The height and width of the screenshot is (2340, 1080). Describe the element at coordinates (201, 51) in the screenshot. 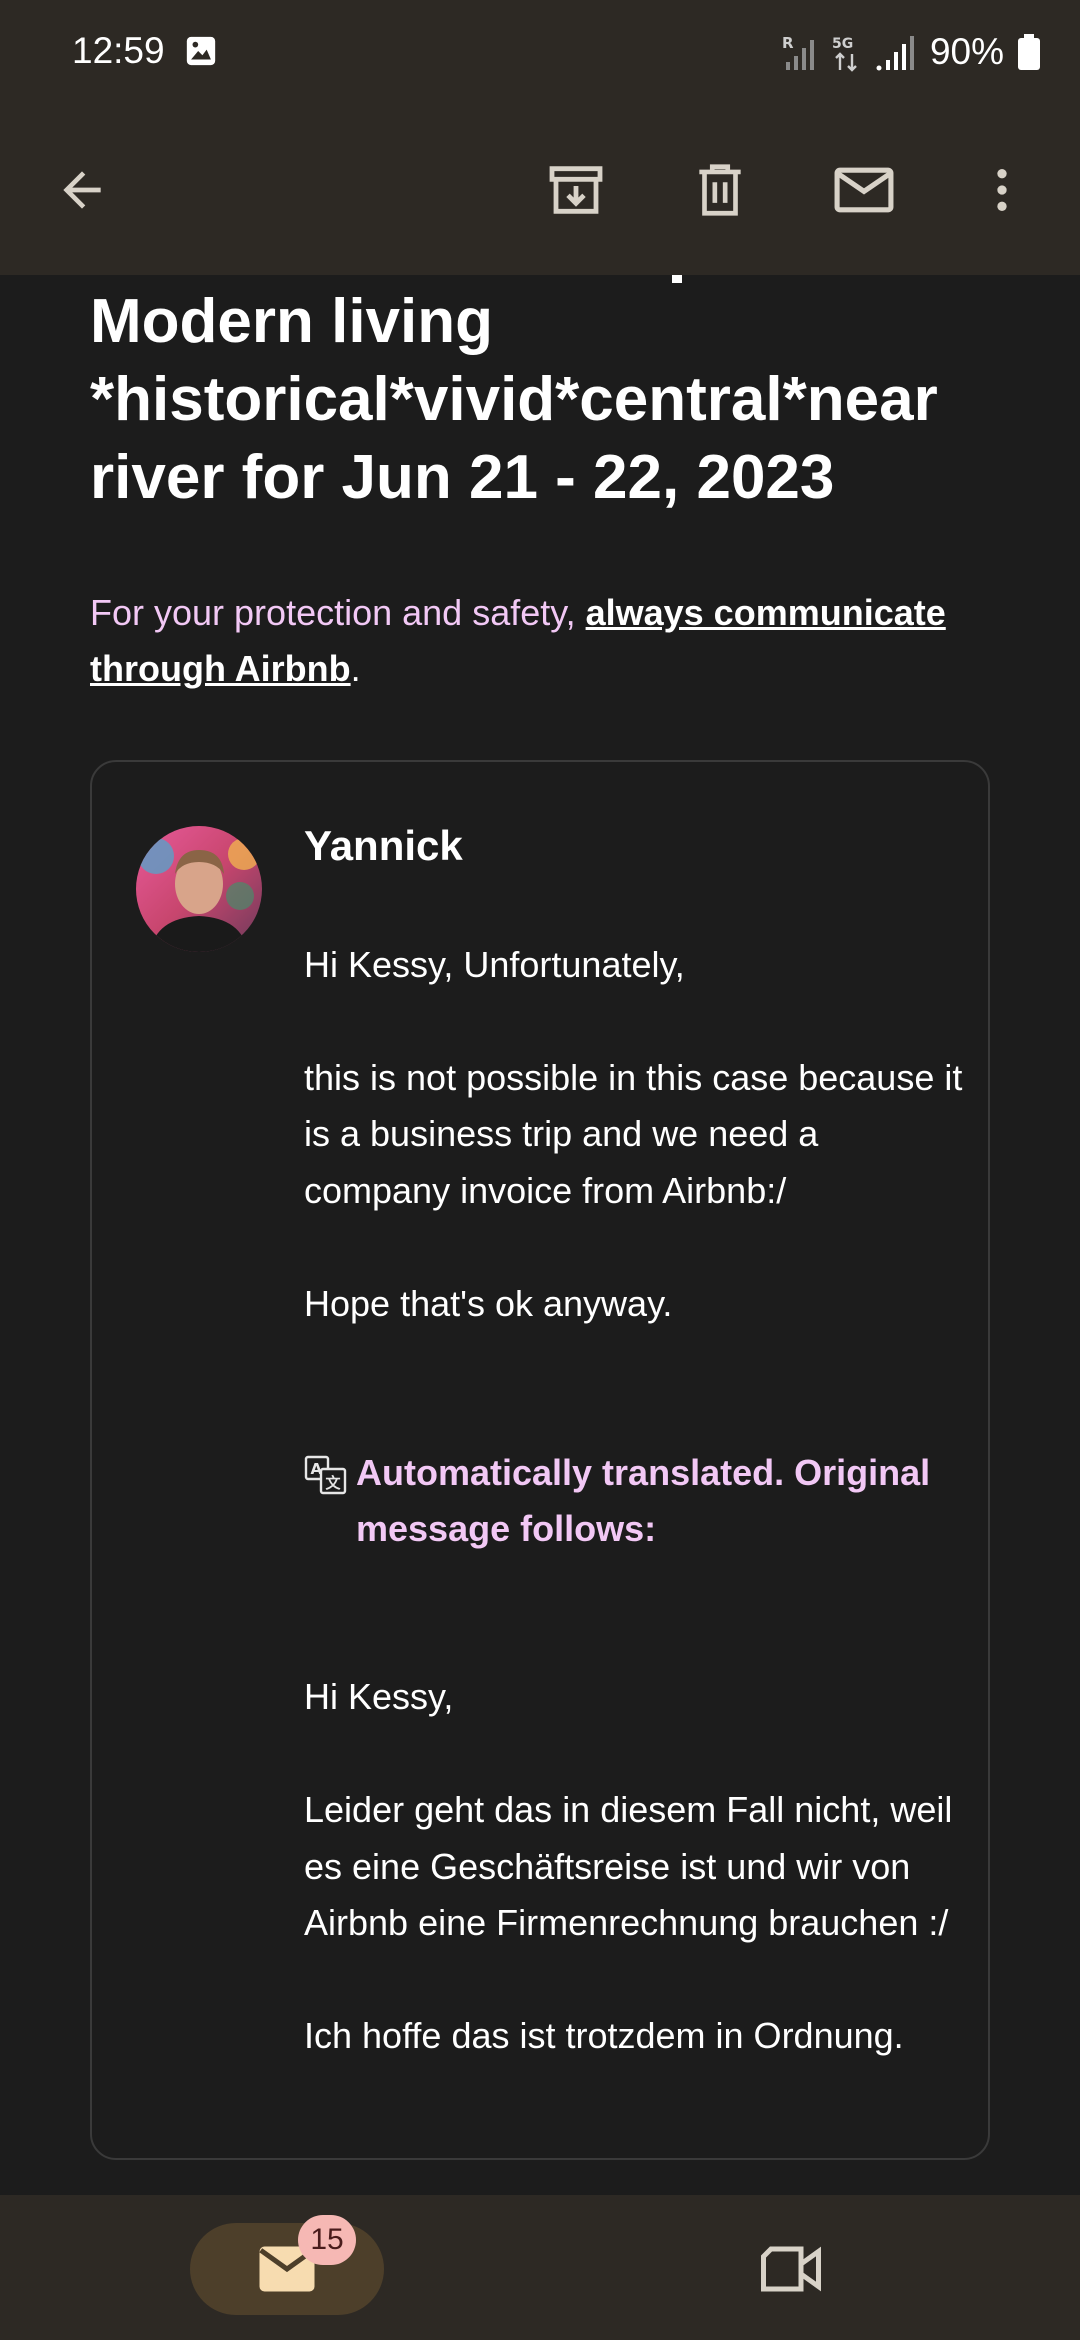

I see `gallery-notification-icon` at that location.